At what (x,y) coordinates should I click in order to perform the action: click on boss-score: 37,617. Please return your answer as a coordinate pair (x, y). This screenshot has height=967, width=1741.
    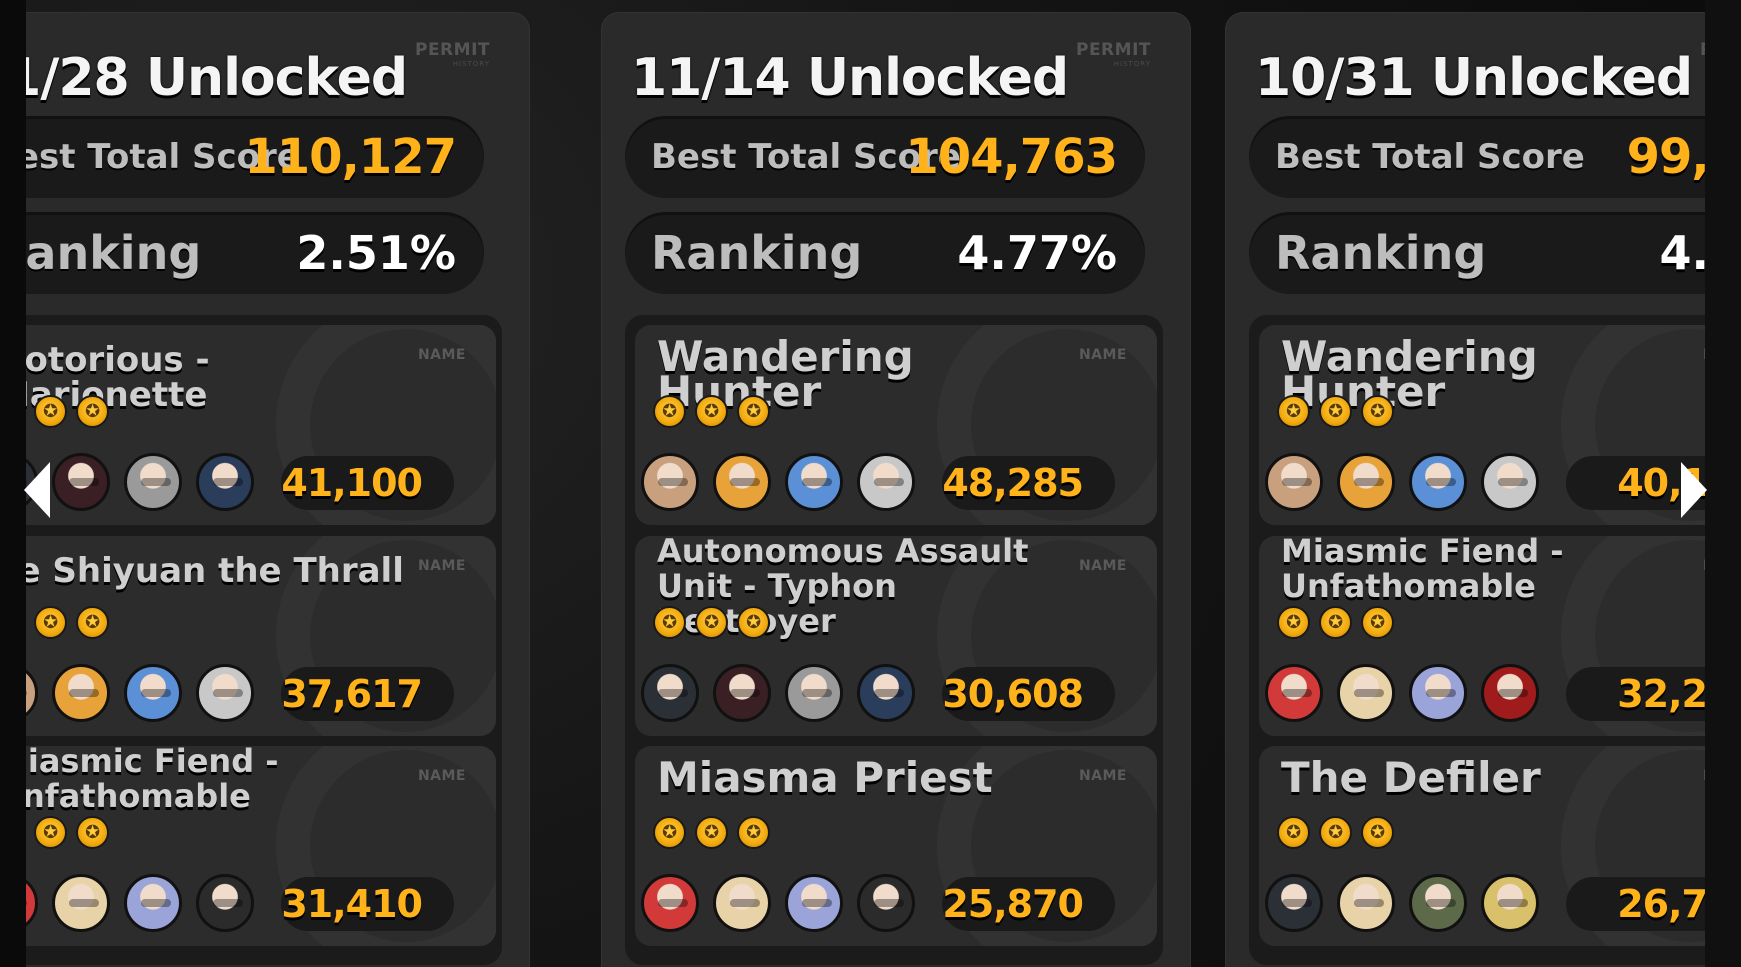
    Looking at the image, I should click on (367, 694).